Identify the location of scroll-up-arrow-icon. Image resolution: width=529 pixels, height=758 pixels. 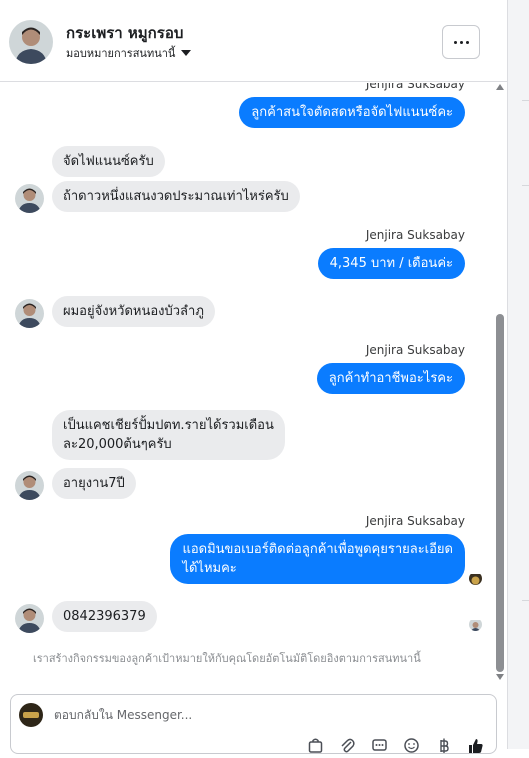
(500, 87).